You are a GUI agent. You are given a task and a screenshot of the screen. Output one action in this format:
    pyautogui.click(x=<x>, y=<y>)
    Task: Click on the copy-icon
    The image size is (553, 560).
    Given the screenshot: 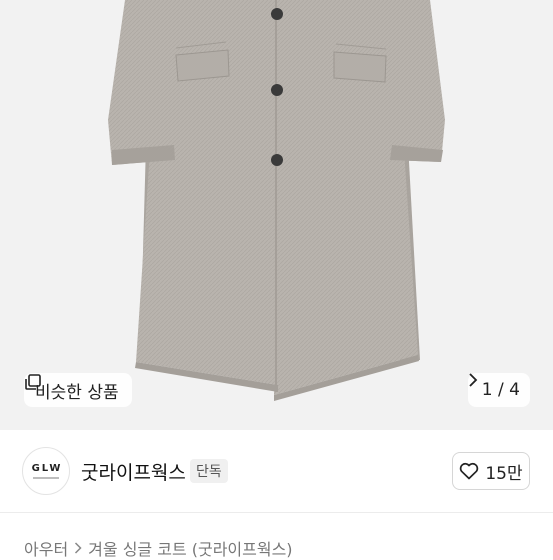 What is the action you would take?
    pyautogui.click(x=33, y=382)
    